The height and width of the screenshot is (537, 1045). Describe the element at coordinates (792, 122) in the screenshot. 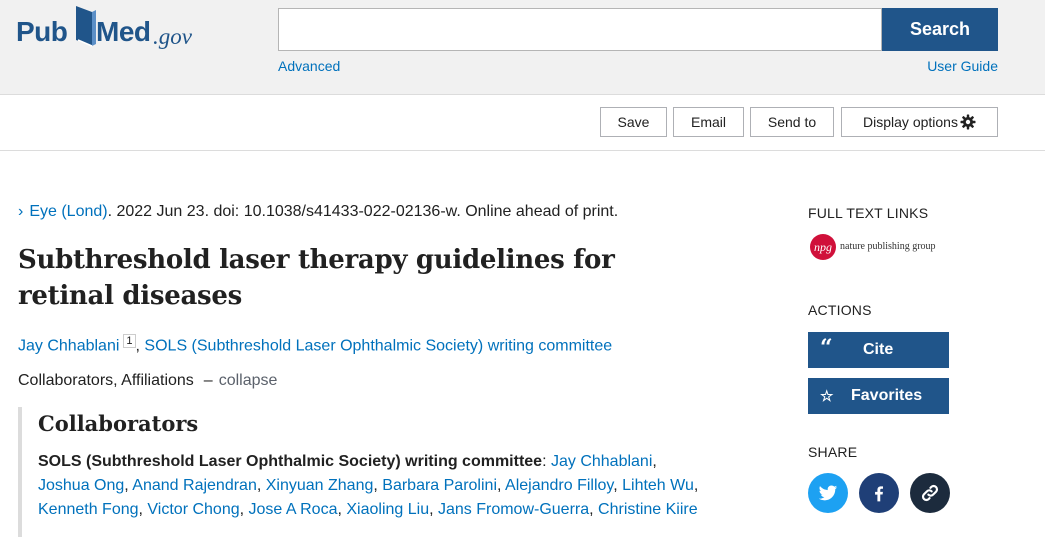

I see `send-to-button: Send to` at that location.